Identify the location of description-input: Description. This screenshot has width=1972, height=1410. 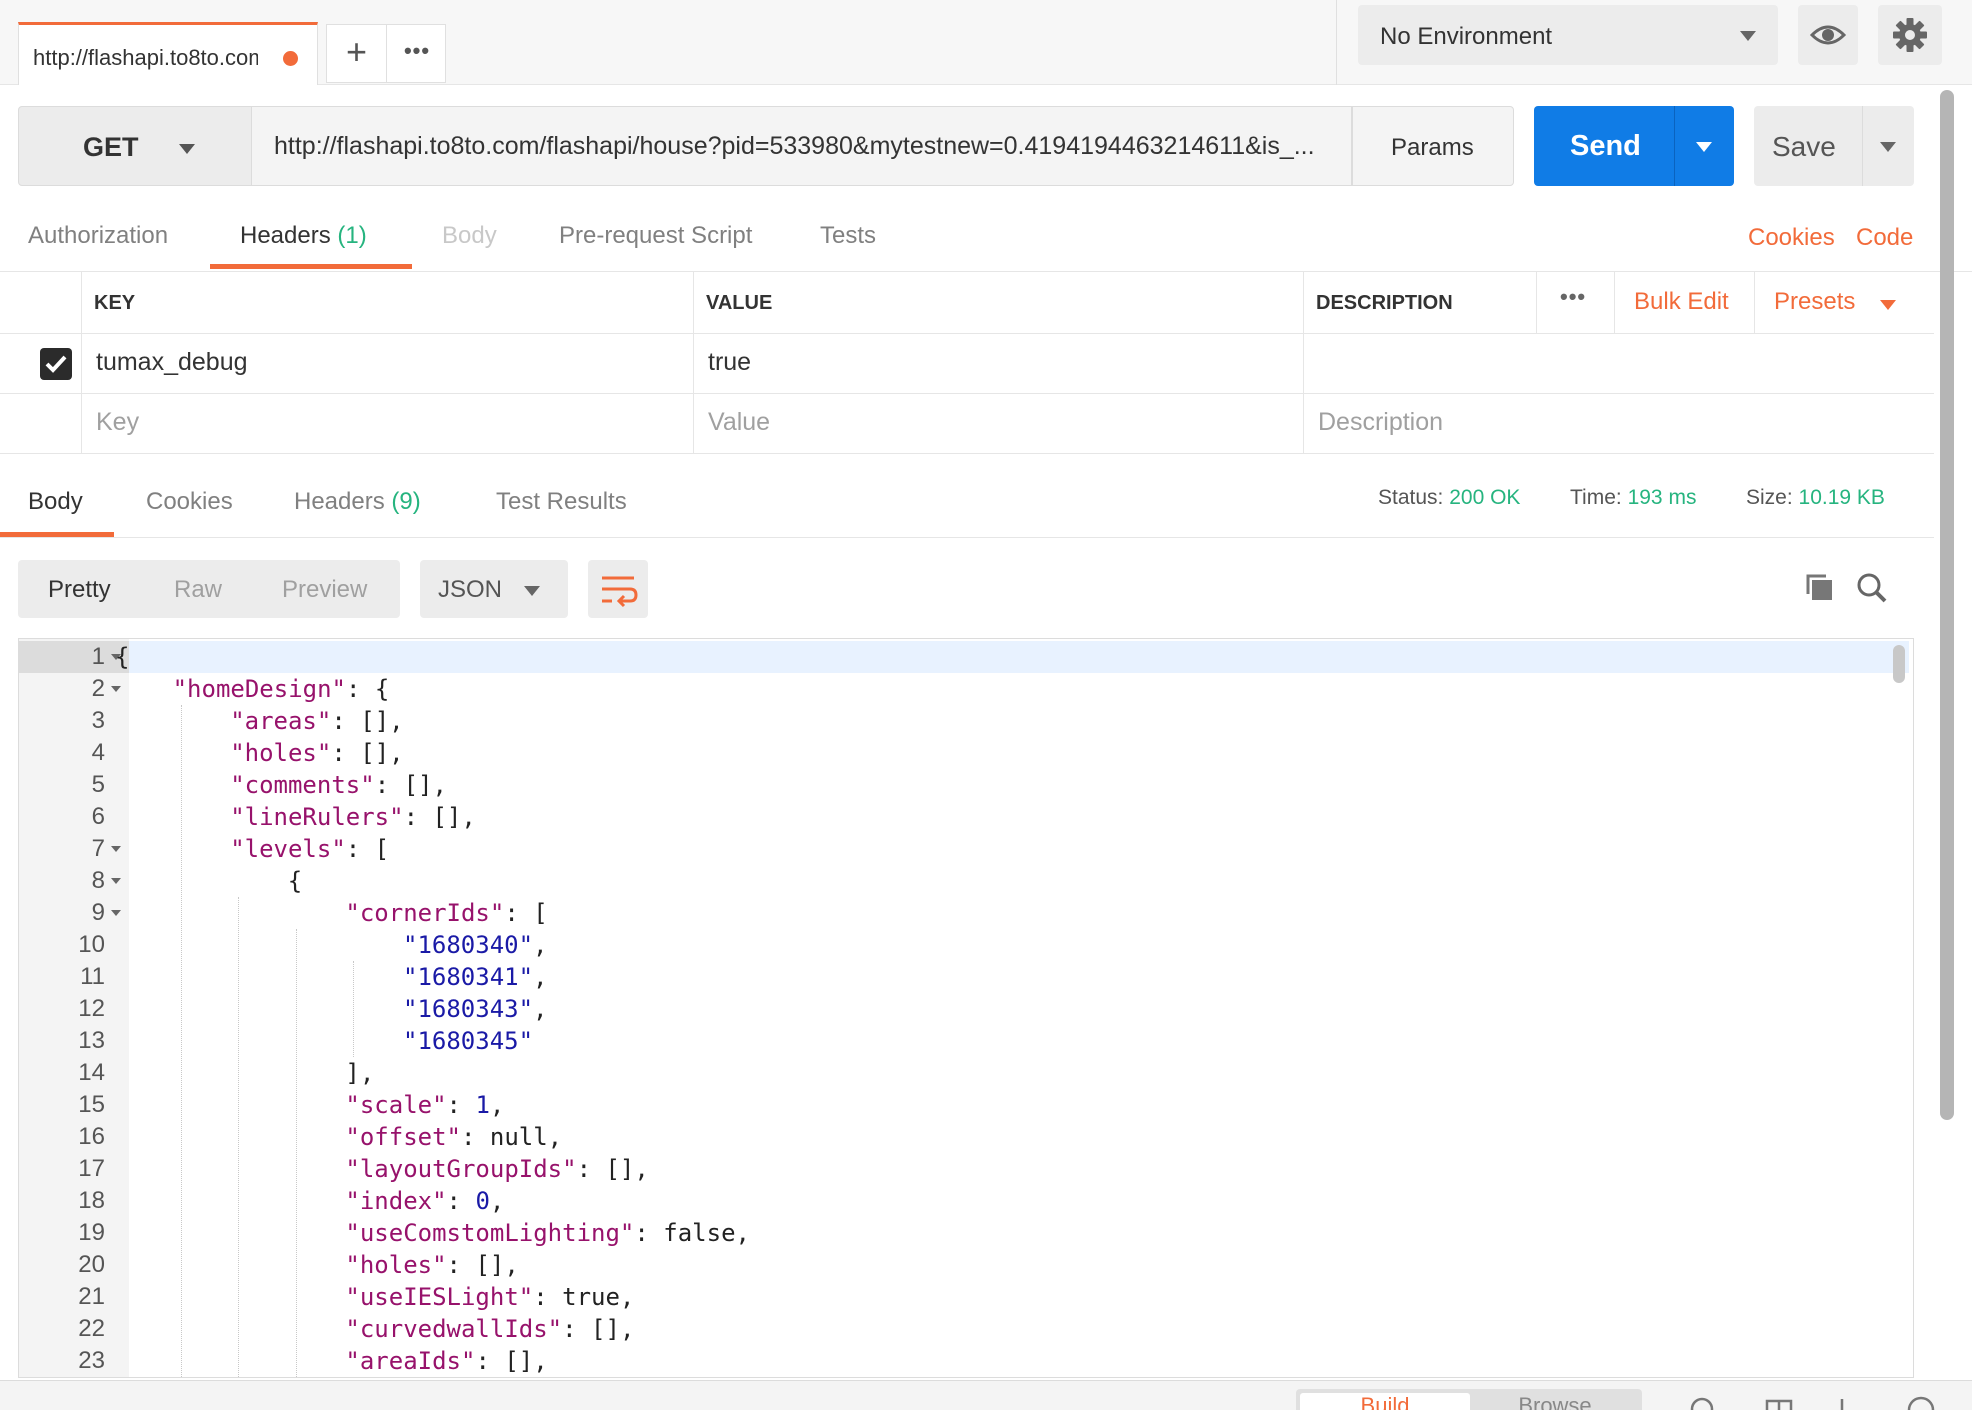
(1619, 423).